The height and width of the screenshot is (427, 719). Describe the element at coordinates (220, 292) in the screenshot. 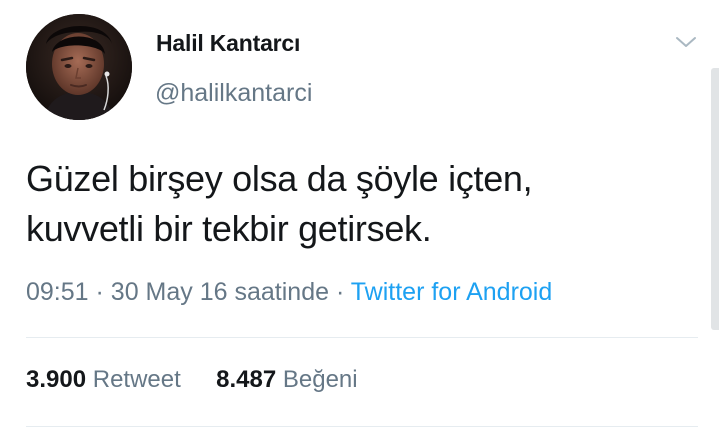

I see `tweet-date: 30 May 16 saatinde` at that location.